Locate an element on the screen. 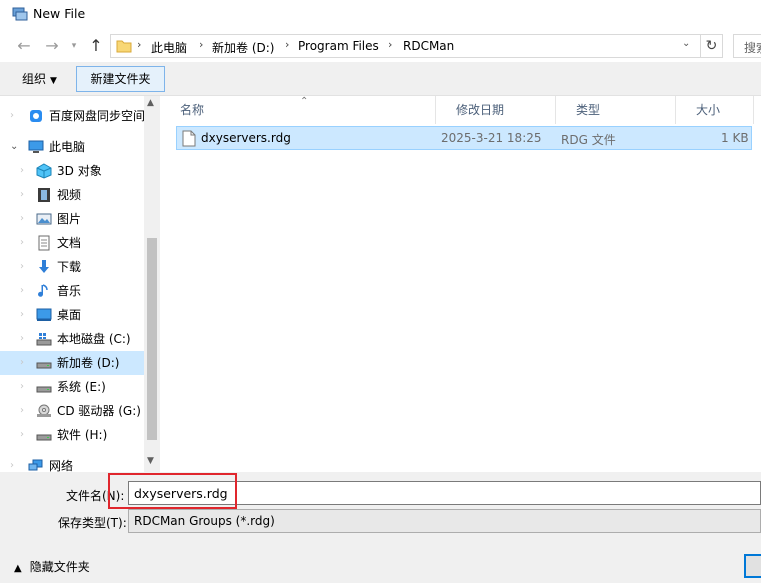 This screenshot has width=761, height=583. breadcrumb-program-files: Program Files is located at coordinates (338, 46).